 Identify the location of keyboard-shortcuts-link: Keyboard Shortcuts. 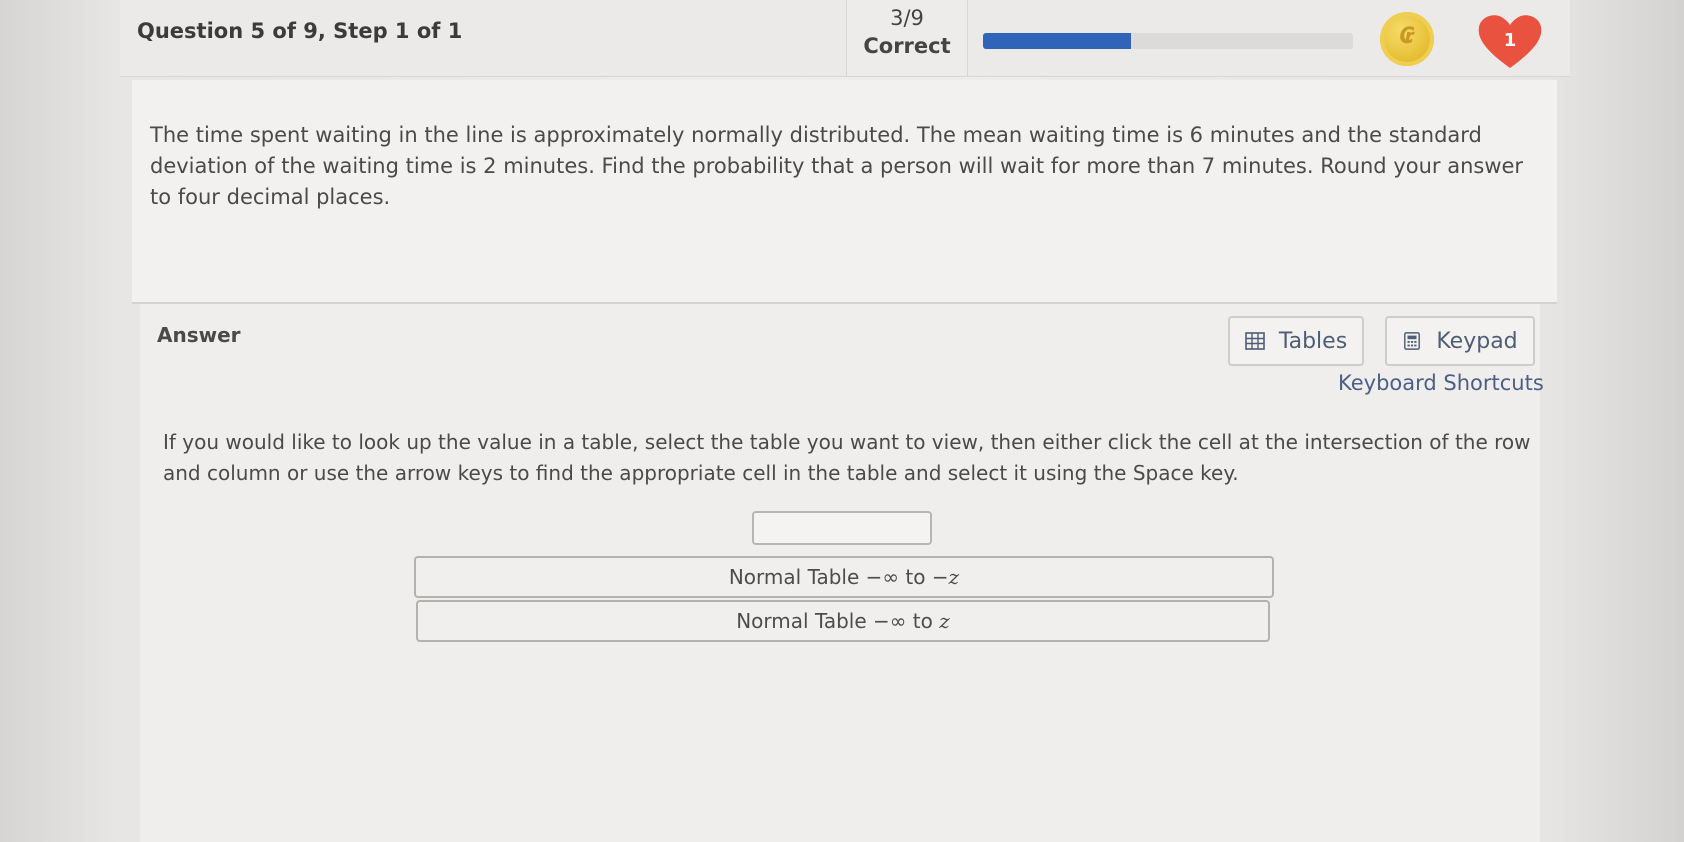
(1441, 383).